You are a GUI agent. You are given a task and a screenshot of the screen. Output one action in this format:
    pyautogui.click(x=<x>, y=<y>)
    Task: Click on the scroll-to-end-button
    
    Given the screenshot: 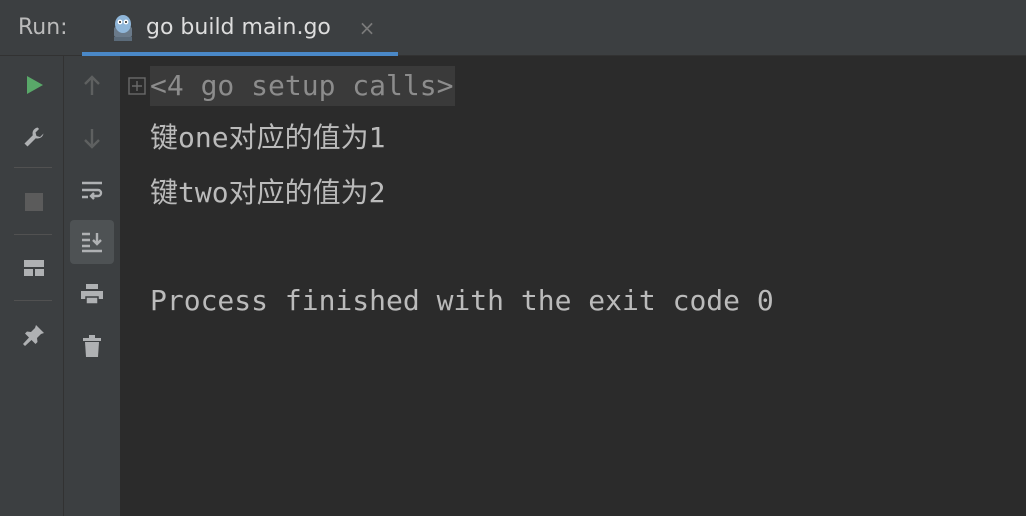 What is the action you would take?
    pyautogui.click(x=92, y=242)
    